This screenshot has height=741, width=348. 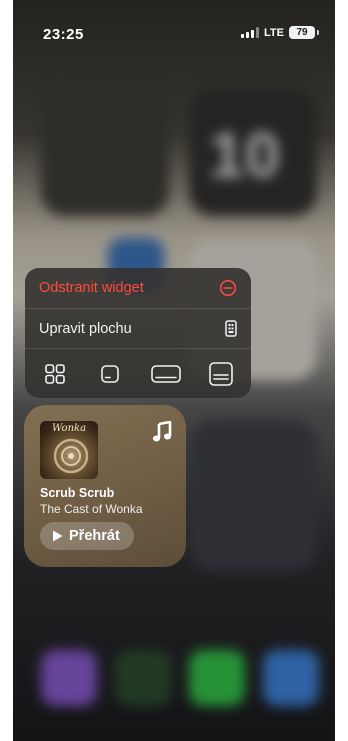 What do you see at coordinates (162, 431) in the screenshot?
I see `music-note-icon` at bounding box center [162, 431].